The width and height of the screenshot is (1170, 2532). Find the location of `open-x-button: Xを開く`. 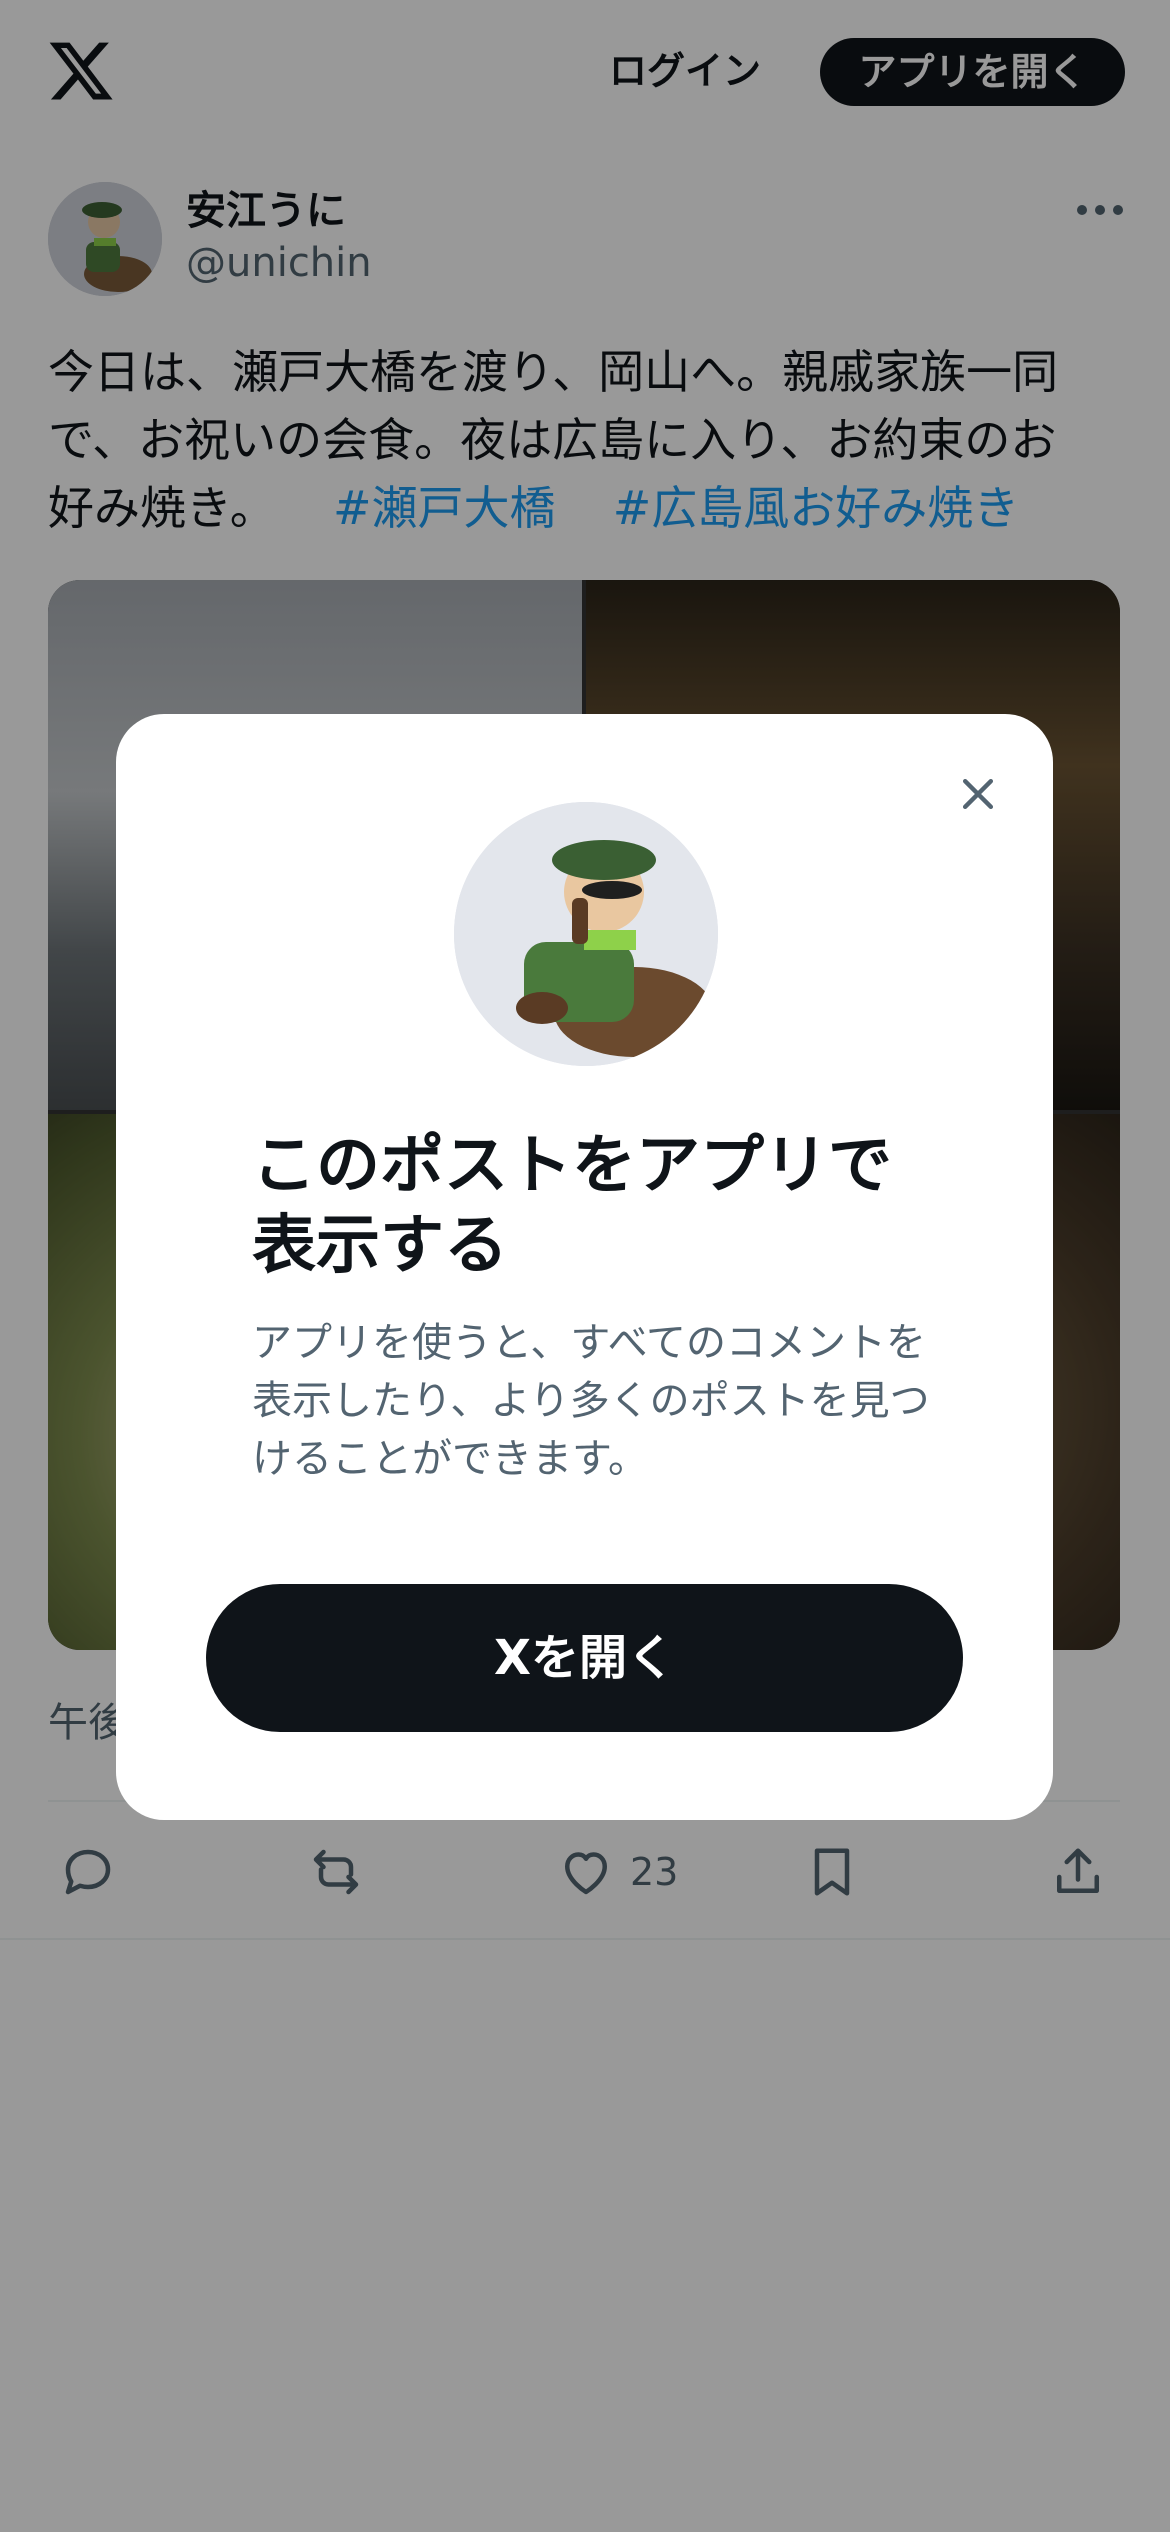

open-x-button: Xを開く is located at coordinates (584, 1658).